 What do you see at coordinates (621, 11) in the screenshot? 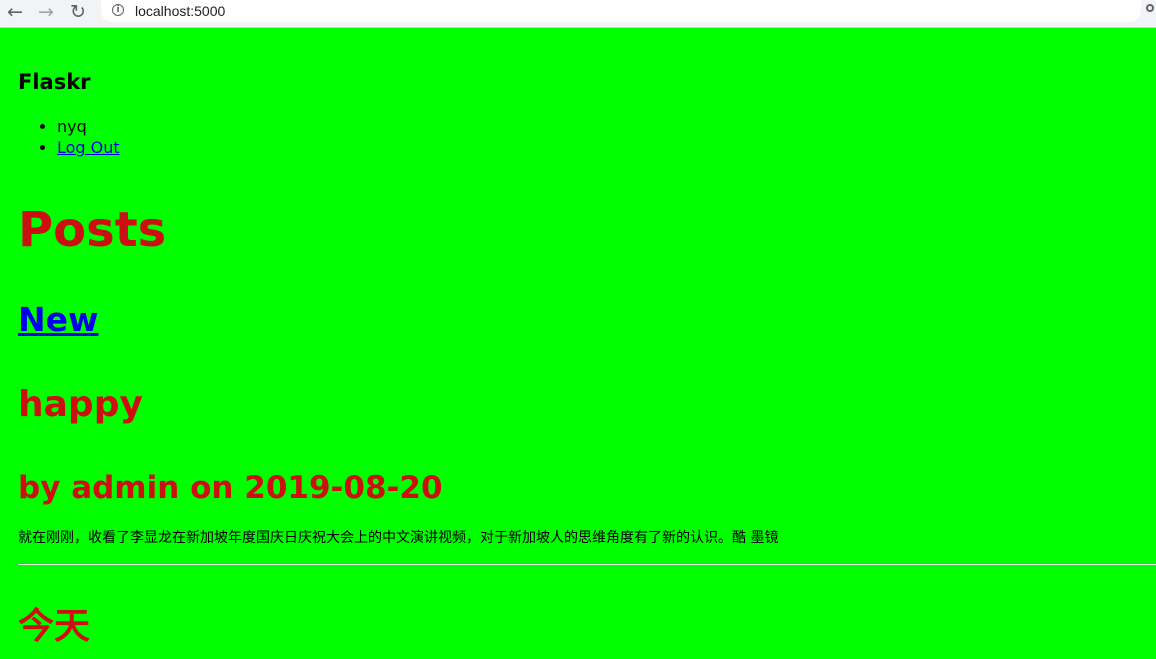
I see `address-bar: i localhost:5000` at bounding box center [621, 11].